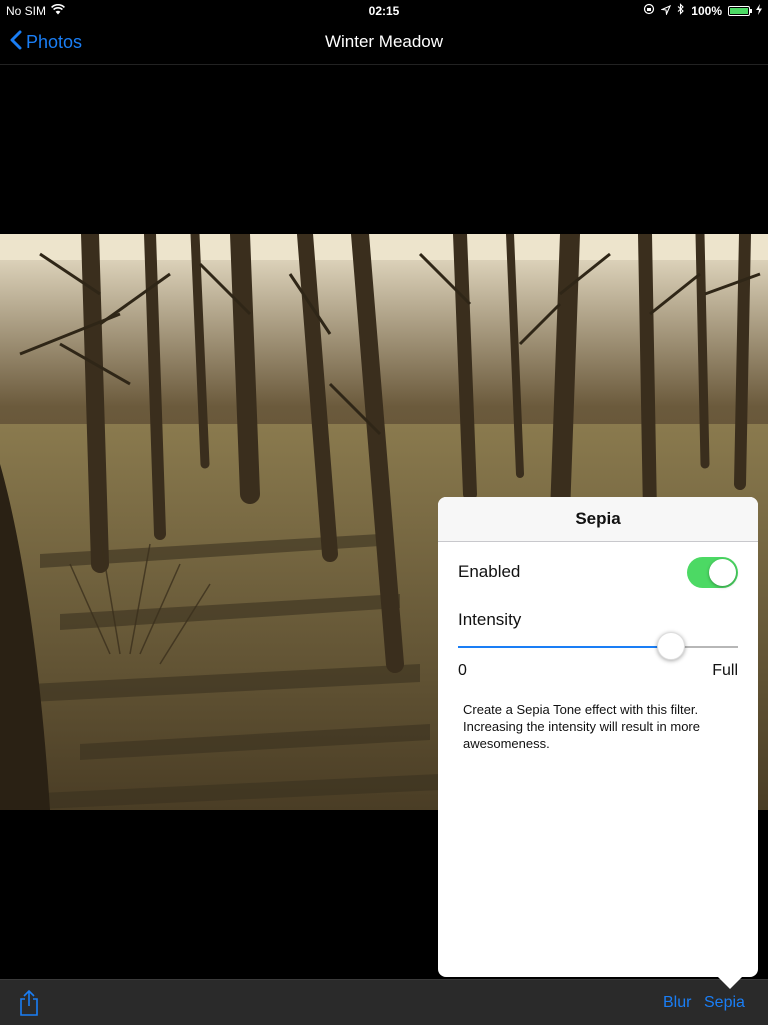 This screenshot has width=768, height=1025. I want to click on navigation-bar: Photos Winter Meadow, so click(384, 42).